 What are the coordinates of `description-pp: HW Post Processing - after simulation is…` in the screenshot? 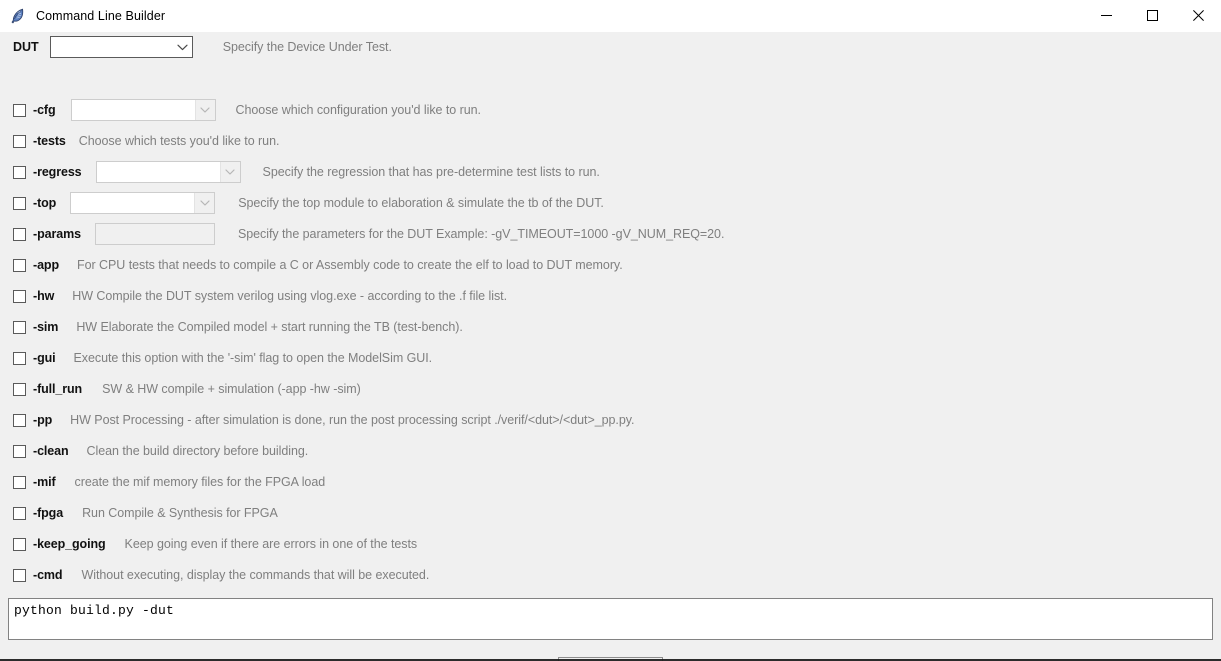 It's located at (352, 420).